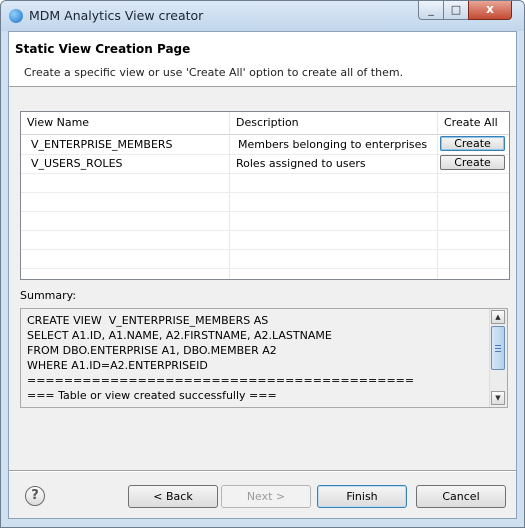 This screenshot has width=525, height=528. I want to click on window-title: MDM Analytics View creator, so click(116, 15).